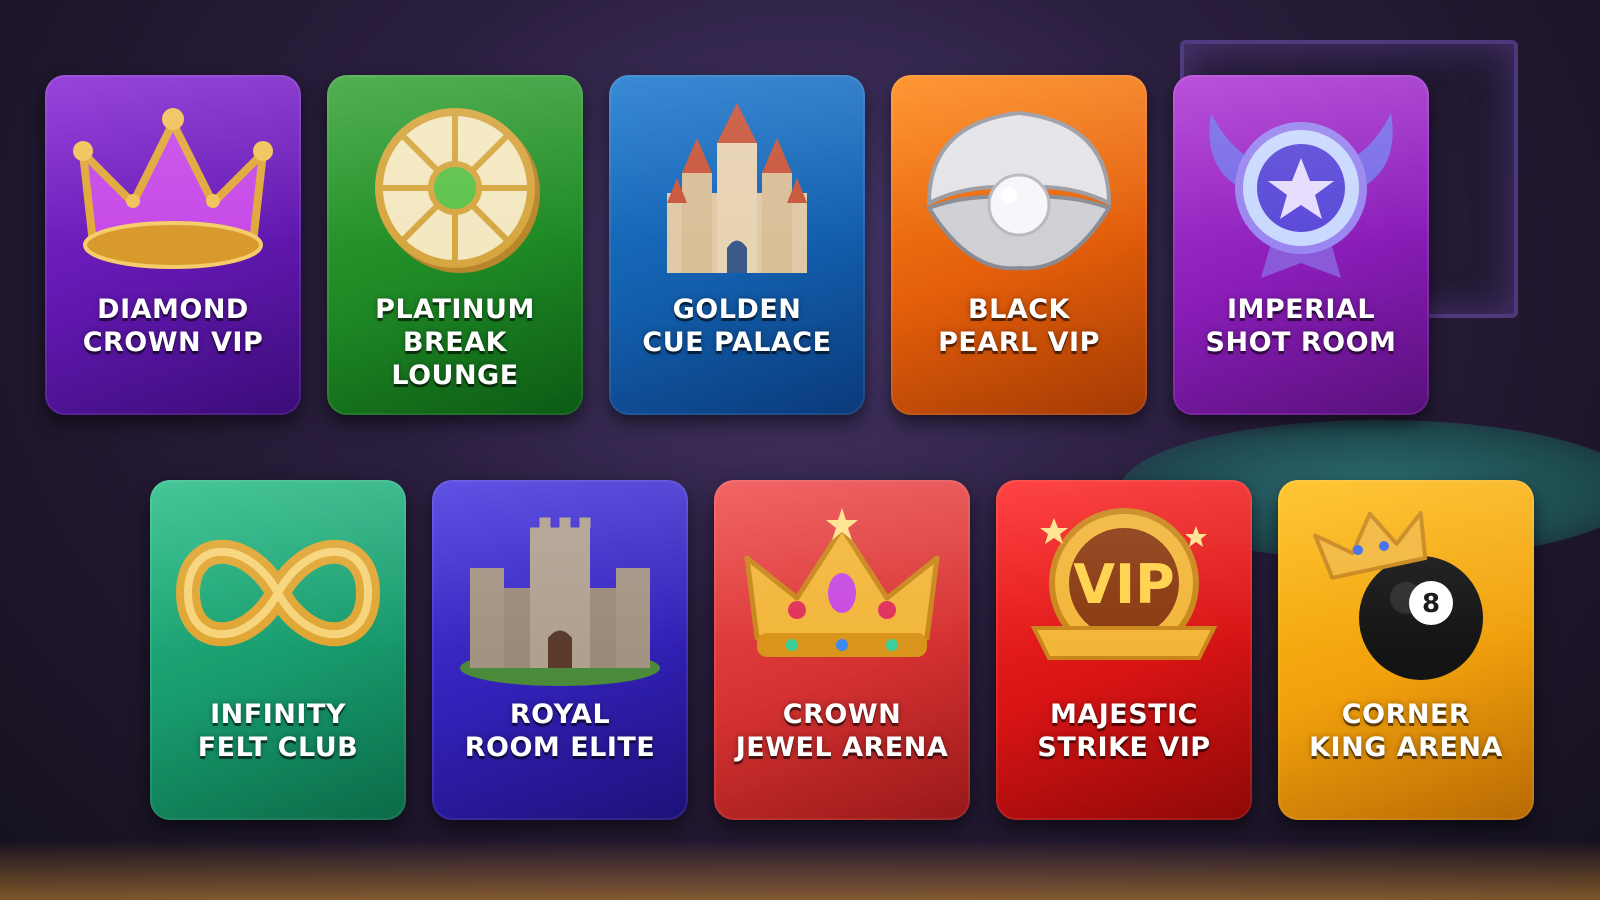 The height and width of the screenshot is (900, 1600). What do you see at coordinates (1301, 309) in the screenshot?
I see `room-name-line1: IMPERIAL` at bounding box center [1301, 309].